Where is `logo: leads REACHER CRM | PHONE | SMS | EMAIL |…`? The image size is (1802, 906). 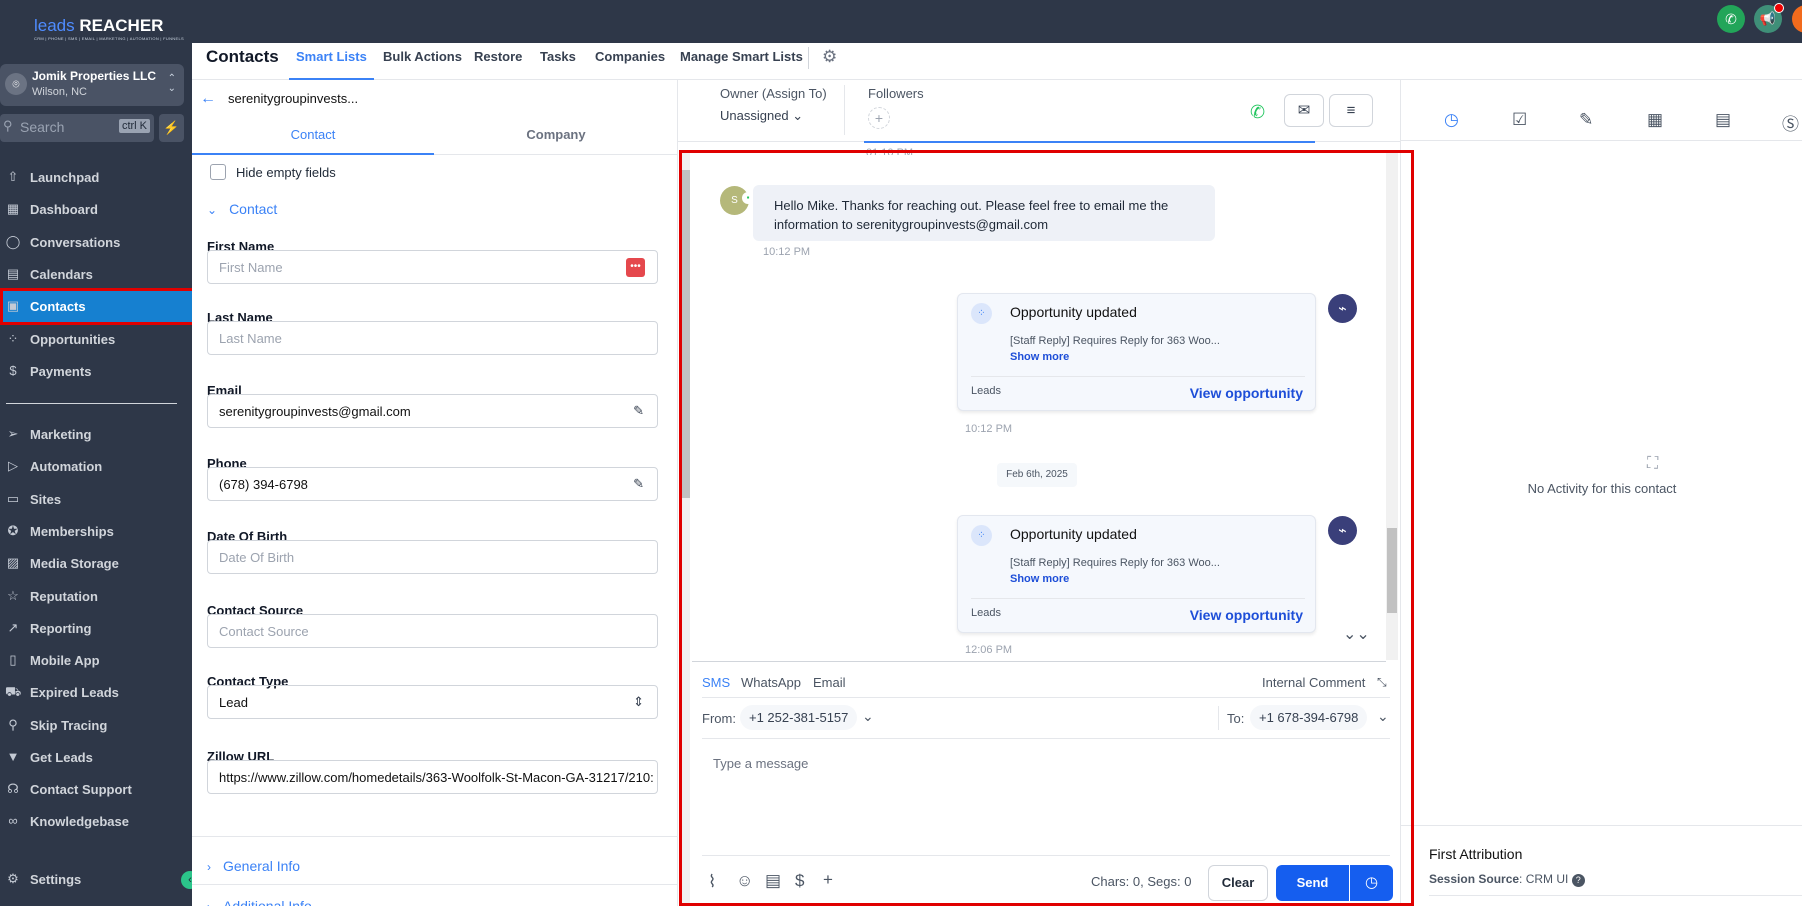 logo: leads REACHER CRM | PHONE | SMS | EMAIL |… is located at coordinates (109, 28).